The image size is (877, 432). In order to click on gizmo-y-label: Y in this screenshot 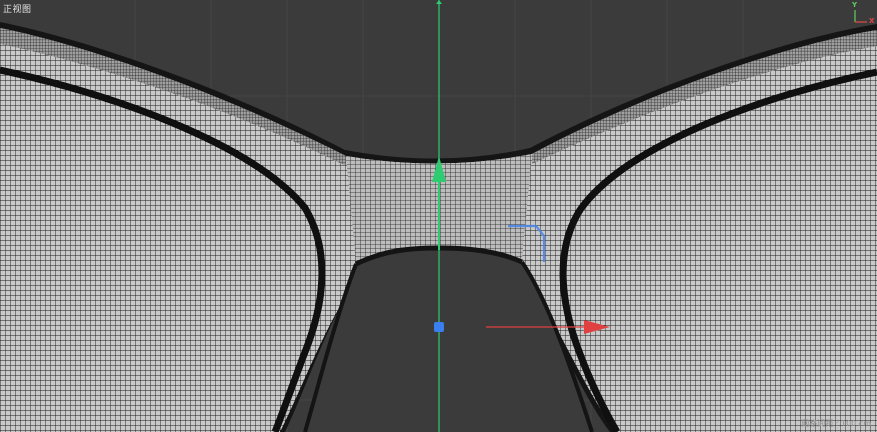, I will do `click(855, 5)`.